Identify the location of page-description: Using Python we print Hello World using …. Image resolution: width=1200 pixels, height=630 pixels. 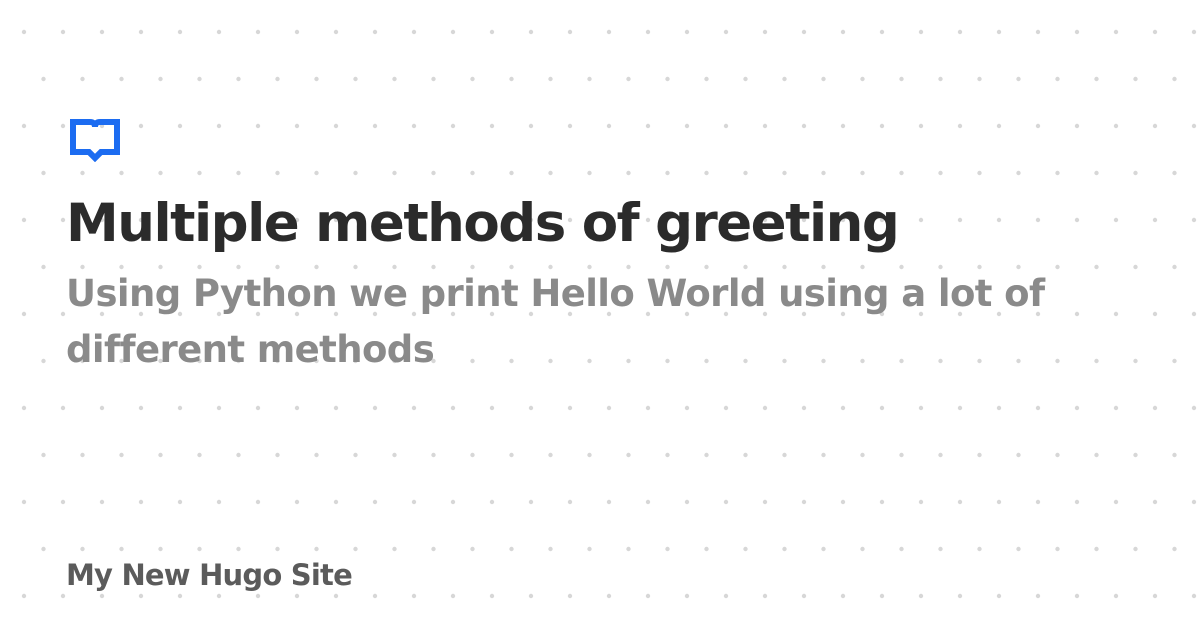
(555, 321).